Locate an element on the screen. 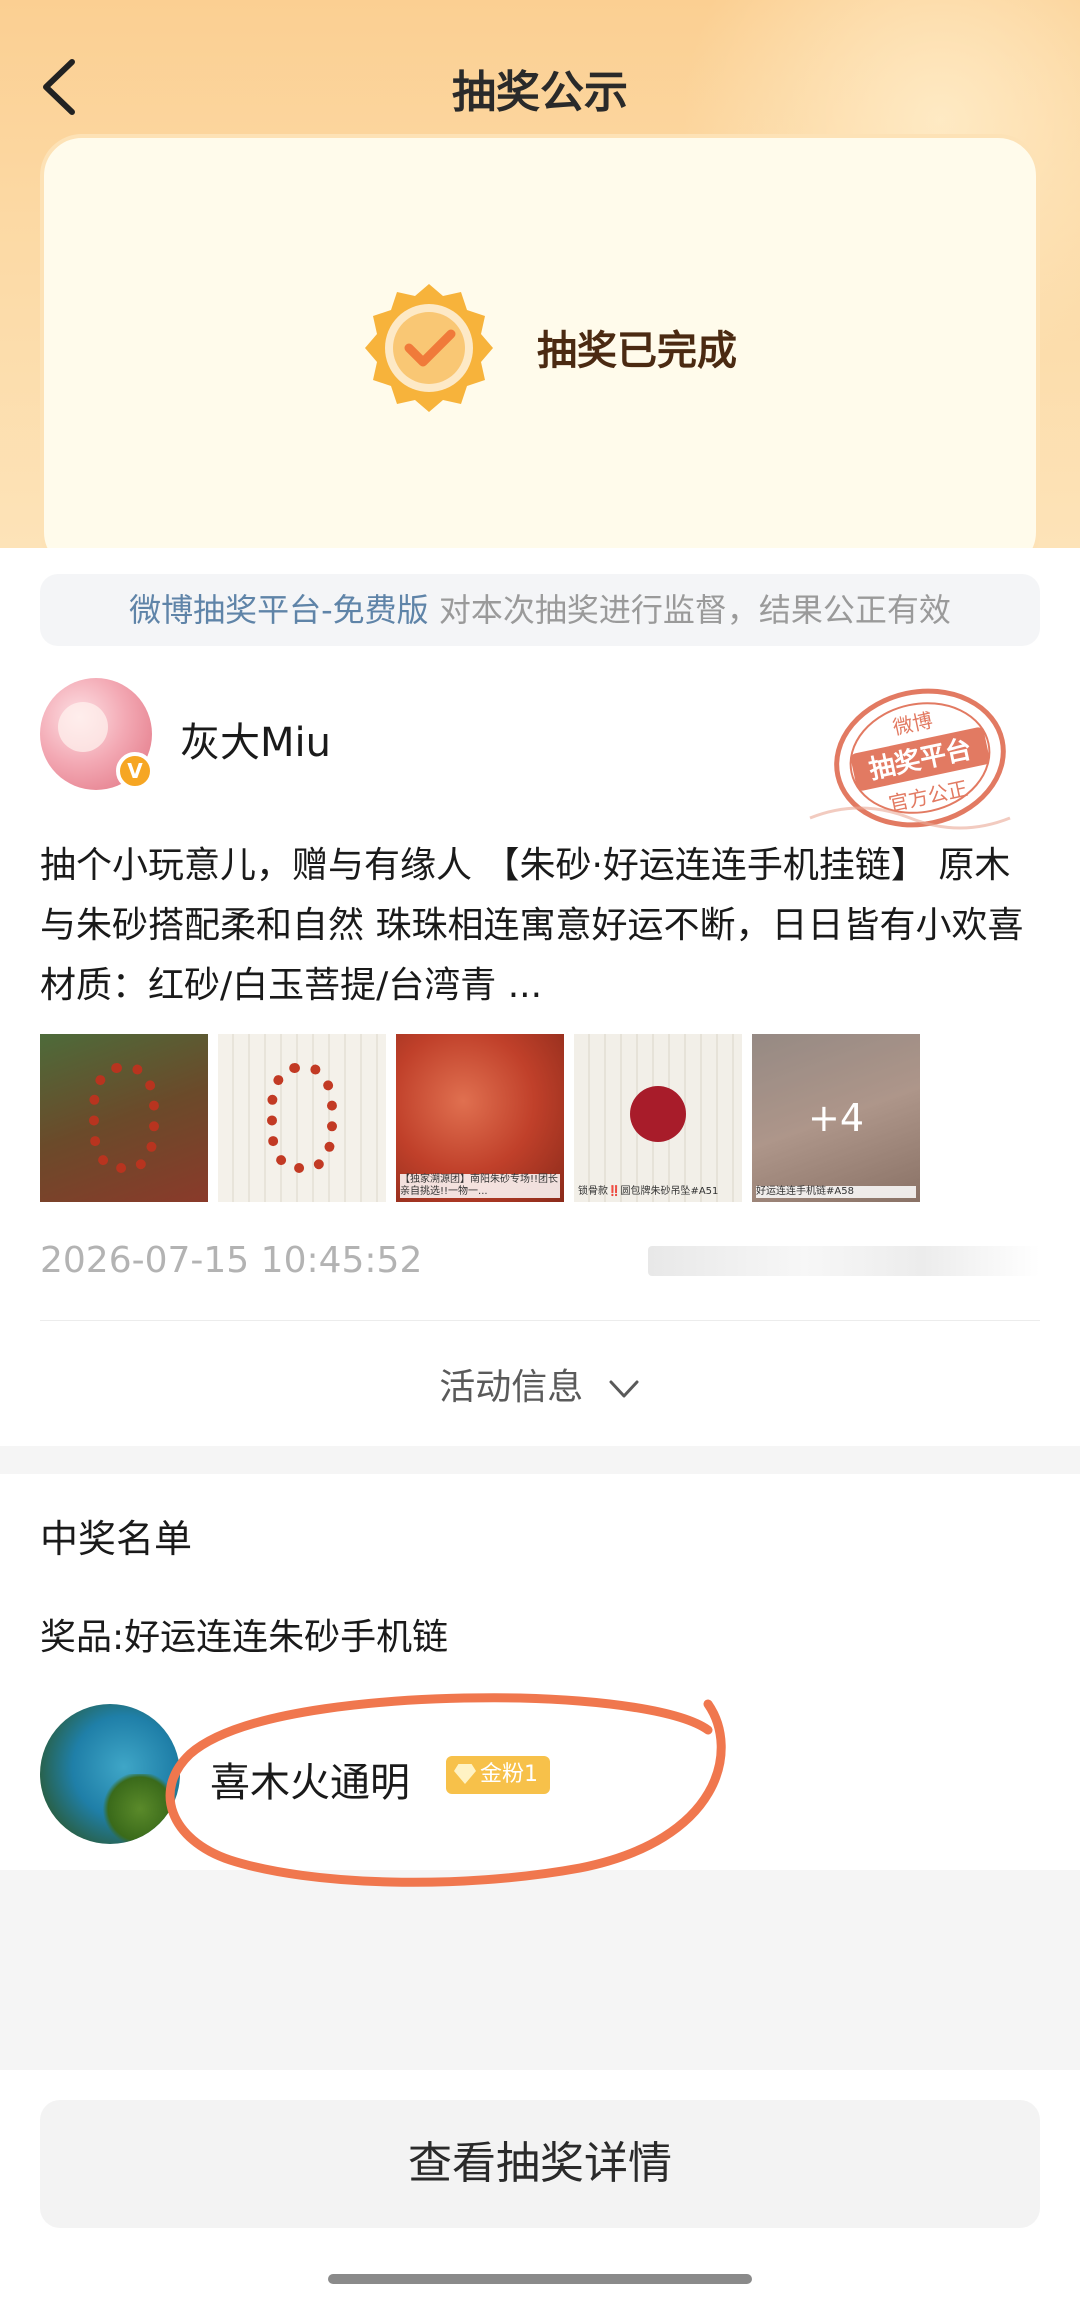 This screenshot has width=1080, height=2300. image-caption: 锁骨款‼️圆包牌朱砂吊坠#A51 is located at coordinates (648, 1191).